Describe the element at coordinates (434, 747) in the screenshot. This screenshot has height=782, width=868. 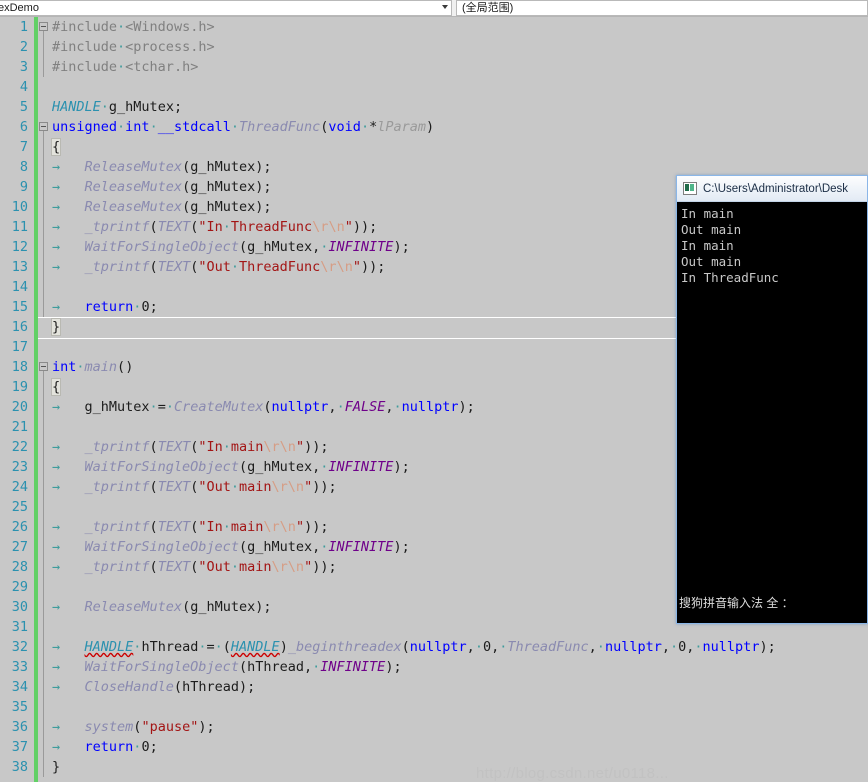
I see `code-line: 37 → return·0;` at that location.